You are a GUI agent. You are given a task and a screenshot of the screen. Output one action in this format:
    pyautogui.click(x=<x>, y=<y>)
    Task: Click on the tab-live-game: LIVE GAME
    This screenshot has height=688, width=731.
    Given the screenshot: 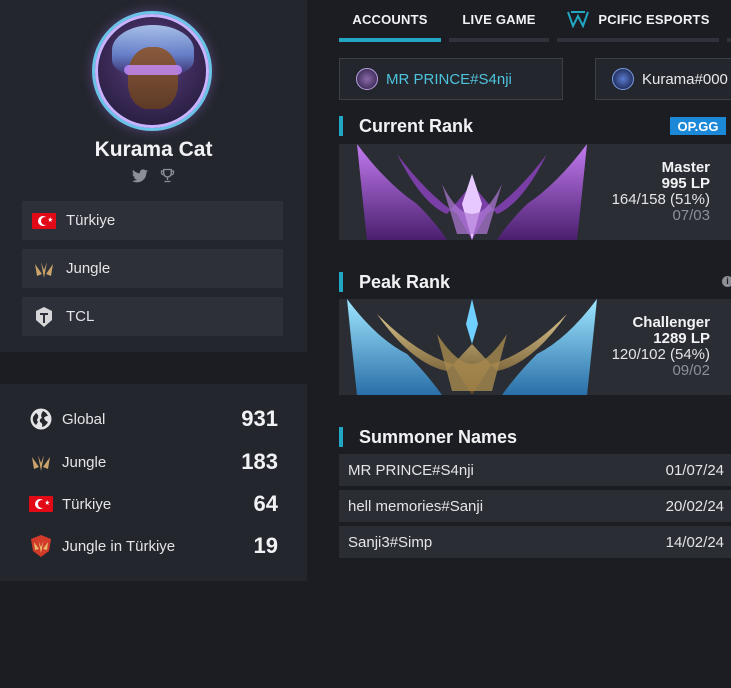 What is the action you would take?
    pyautogui.click(x=499, y=19)
    